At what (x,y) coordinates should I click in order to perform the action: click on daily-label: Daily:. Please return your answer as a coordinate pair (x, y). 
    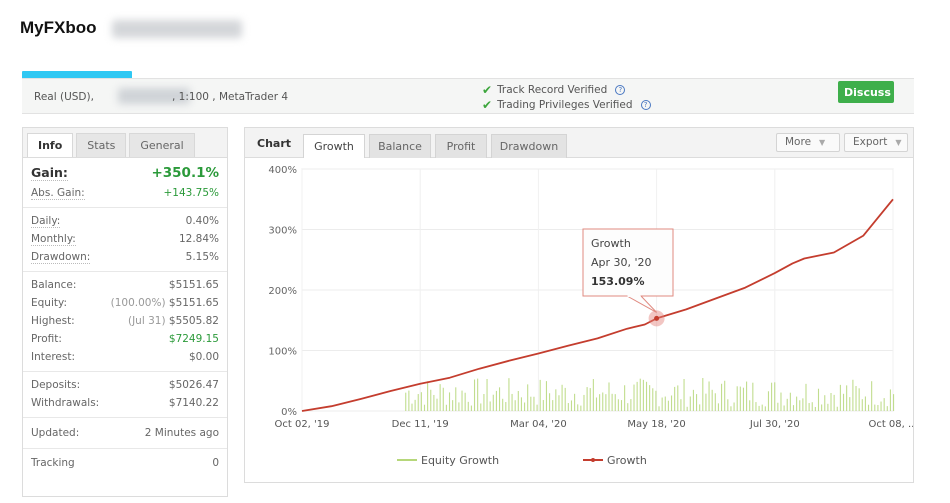
    Looking at the image, I should click on (46, 221).